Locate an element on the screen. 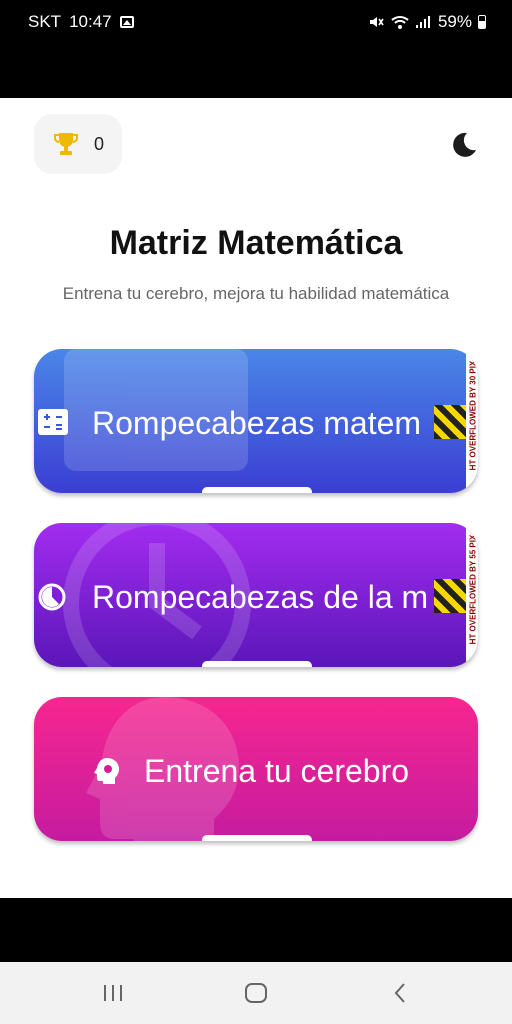 The width and height of the screenshot is (512, 1024). bottom-black-area is located at coordinates (256, 930).